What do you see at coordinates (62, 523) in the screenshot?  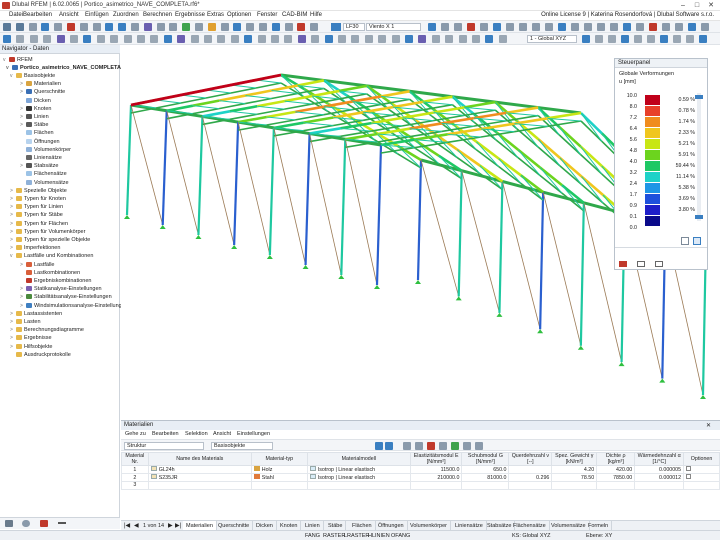 I see `views-tab-icon` at bounding box center [62, 523].